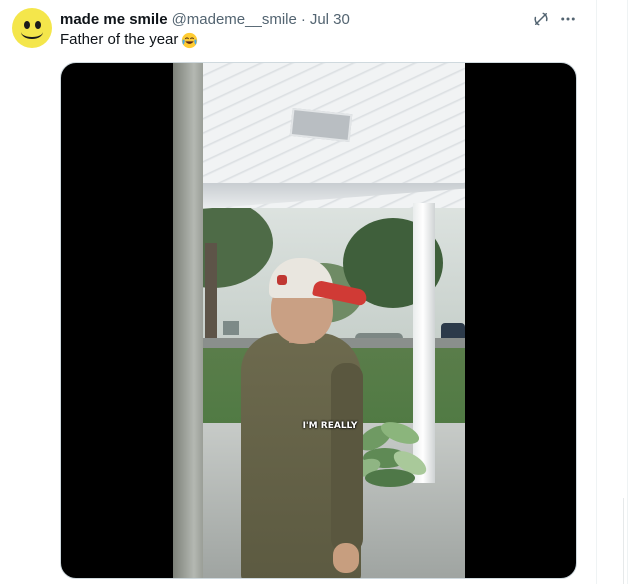  I want to click on more-options-icon, so click(568, 19).